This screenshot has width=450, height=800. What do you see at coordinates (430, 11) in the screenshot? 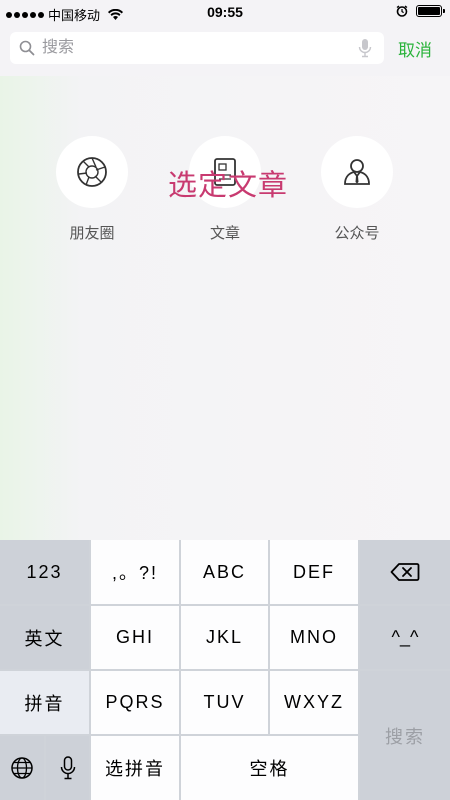
I see `battery-icon` at bounding box center [430, 11].